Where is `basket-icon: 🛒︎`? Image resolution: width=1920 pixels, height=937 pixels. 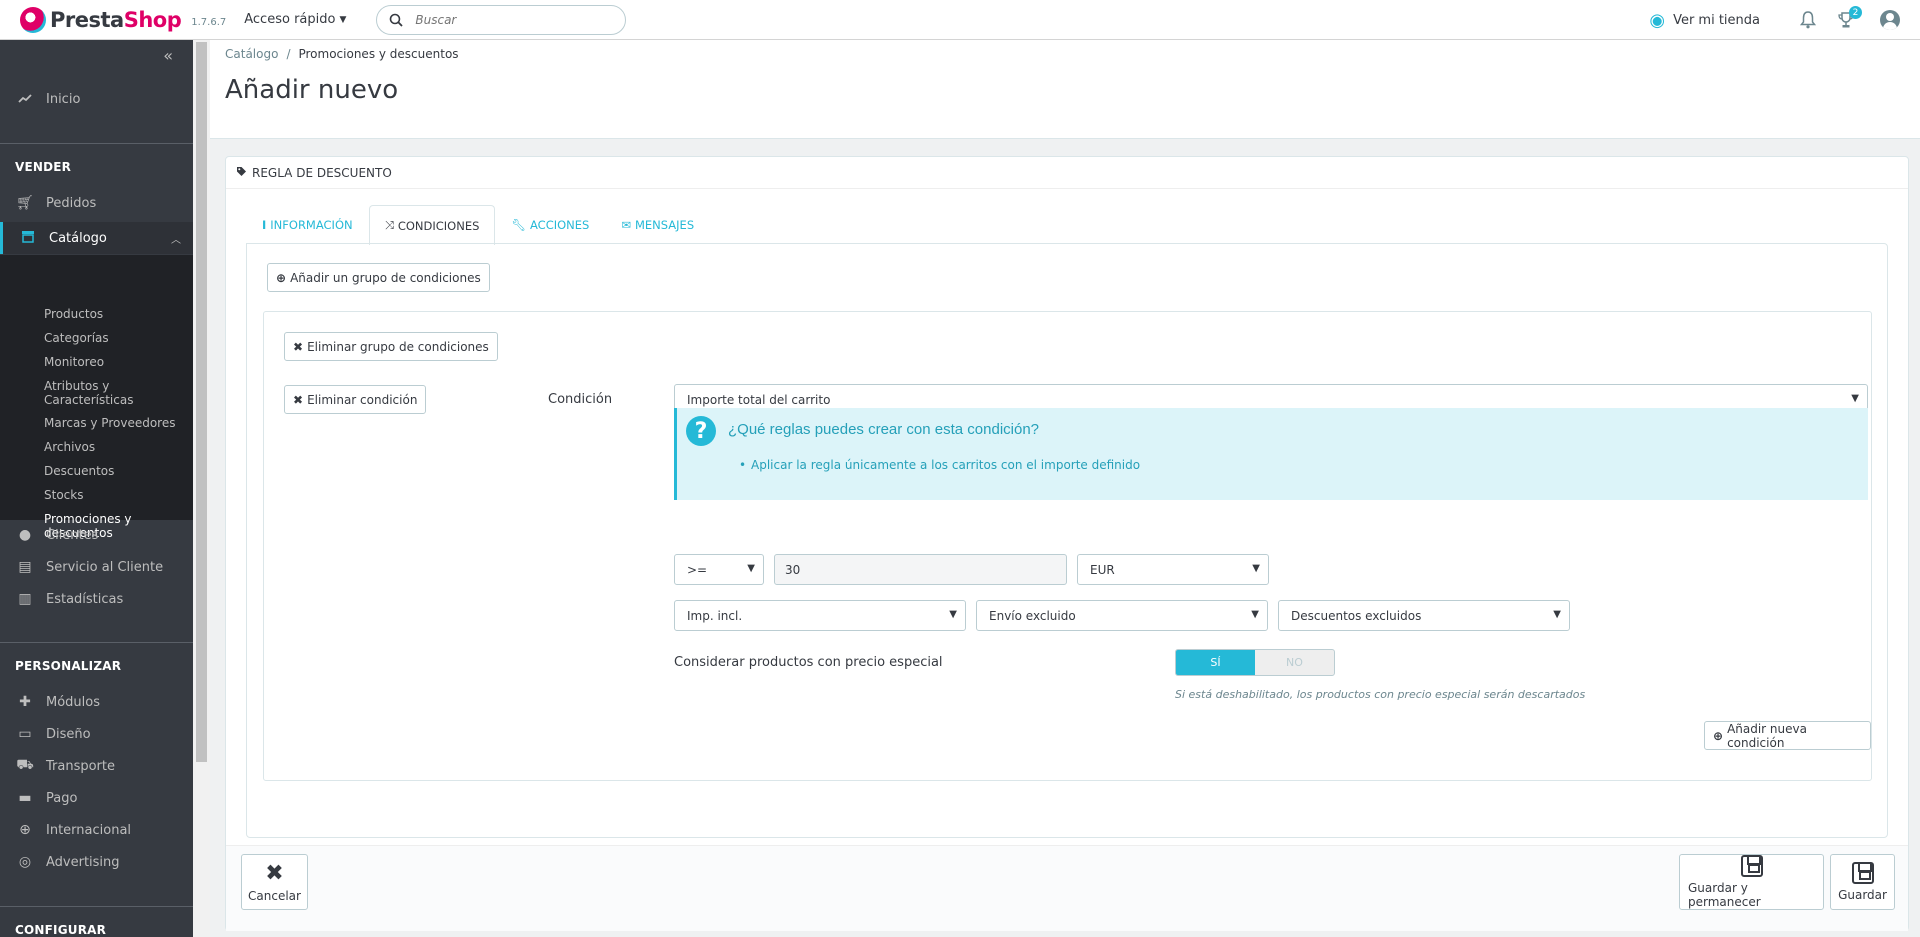 basket-icon: 🛒︎ is located at coordinates (25, 203).